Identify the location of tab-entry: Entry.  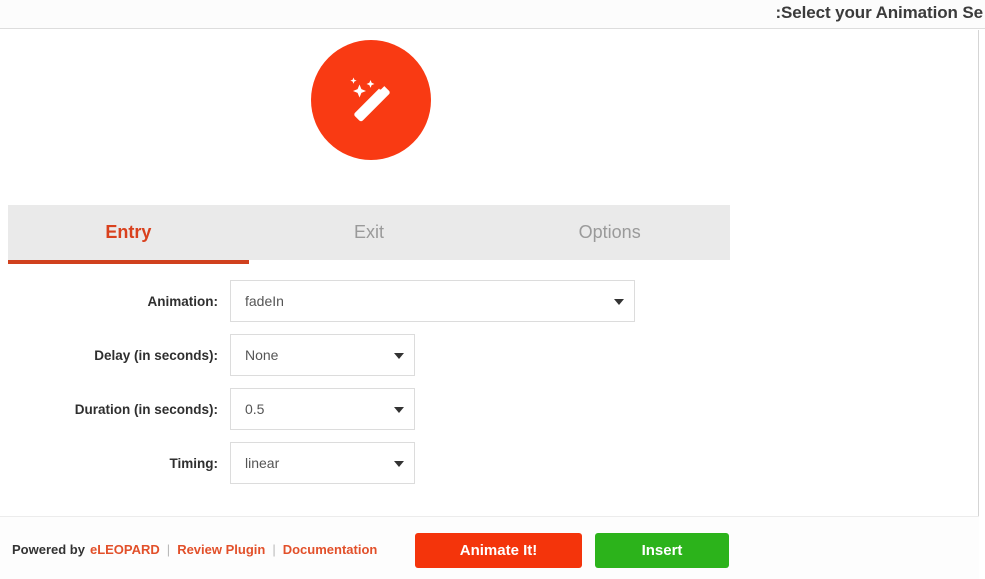
(128, 234).